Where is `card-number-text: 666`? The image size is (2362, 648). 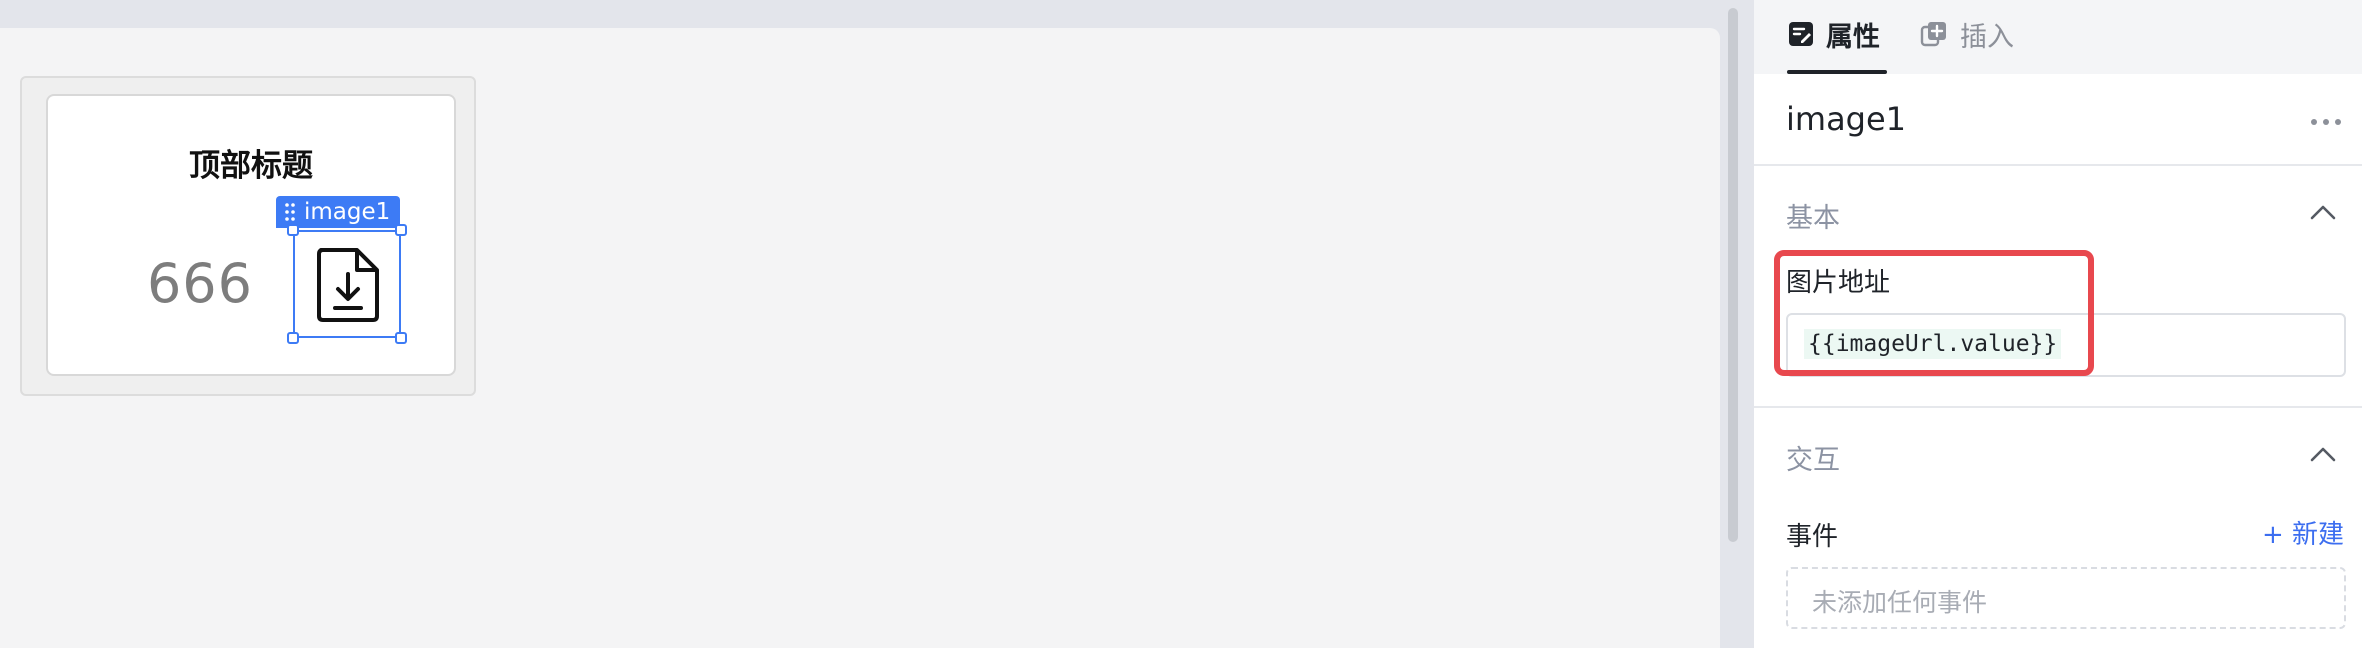 card-number-text: 666 is located at coordinates (200, 283).